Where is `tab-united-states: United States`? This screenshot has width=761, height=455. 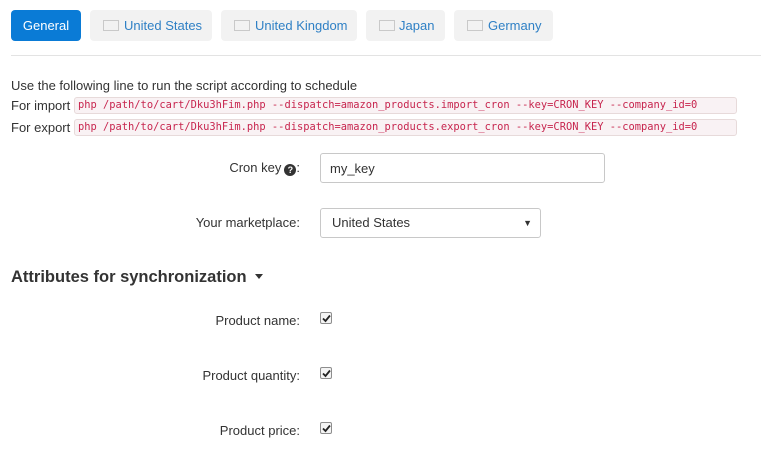 tab-united-states: United States is located at coordinates (151, 25).